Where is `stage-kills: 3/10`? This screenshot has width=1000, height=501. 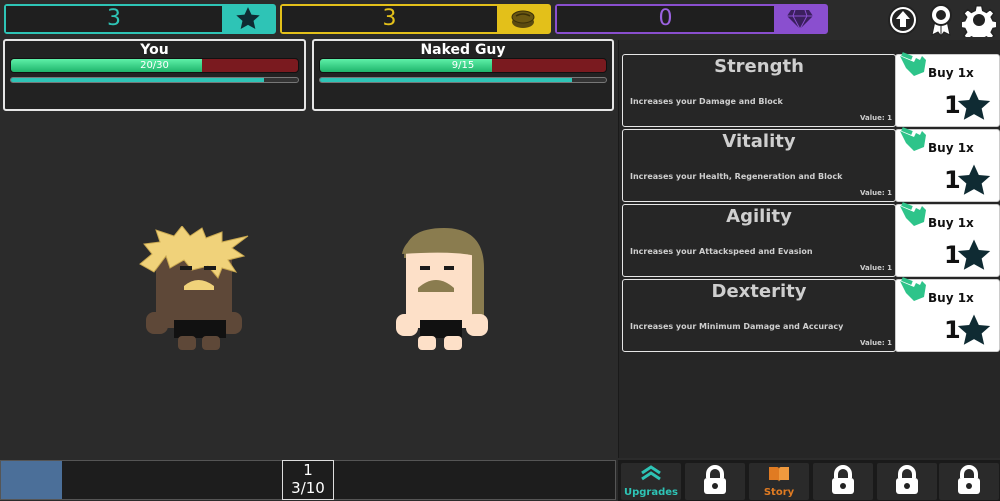
stage-kills: 3/10 is located at coordinates (308, 488).